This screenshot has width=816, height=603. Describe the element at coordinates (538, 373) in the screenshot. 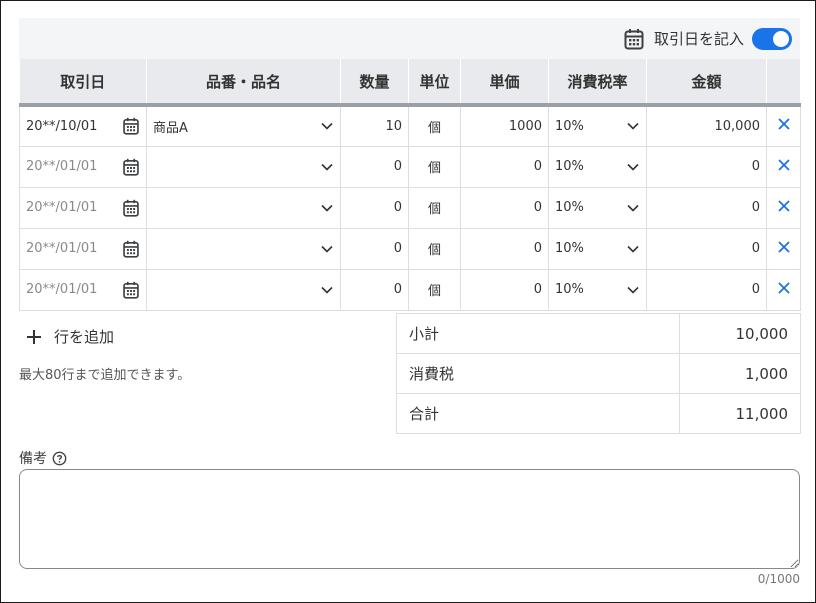

I see `tax-label: 消費税` at that location.